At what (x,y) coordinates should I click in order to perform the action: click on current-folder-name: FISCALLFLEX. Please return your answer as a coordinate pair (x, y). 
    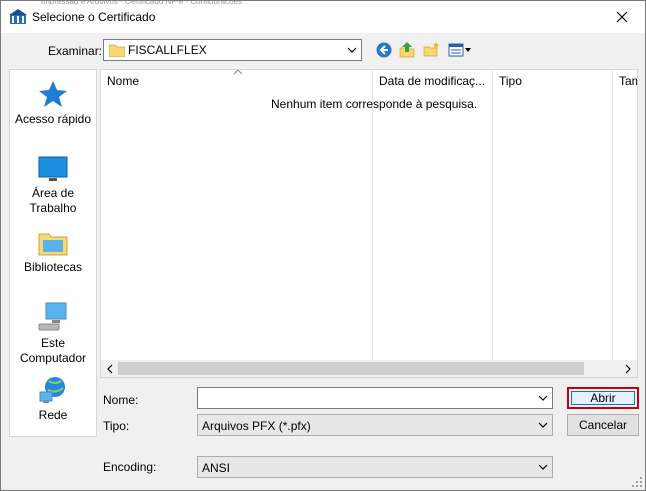
    Looking at the image, I should click on (167, 50).